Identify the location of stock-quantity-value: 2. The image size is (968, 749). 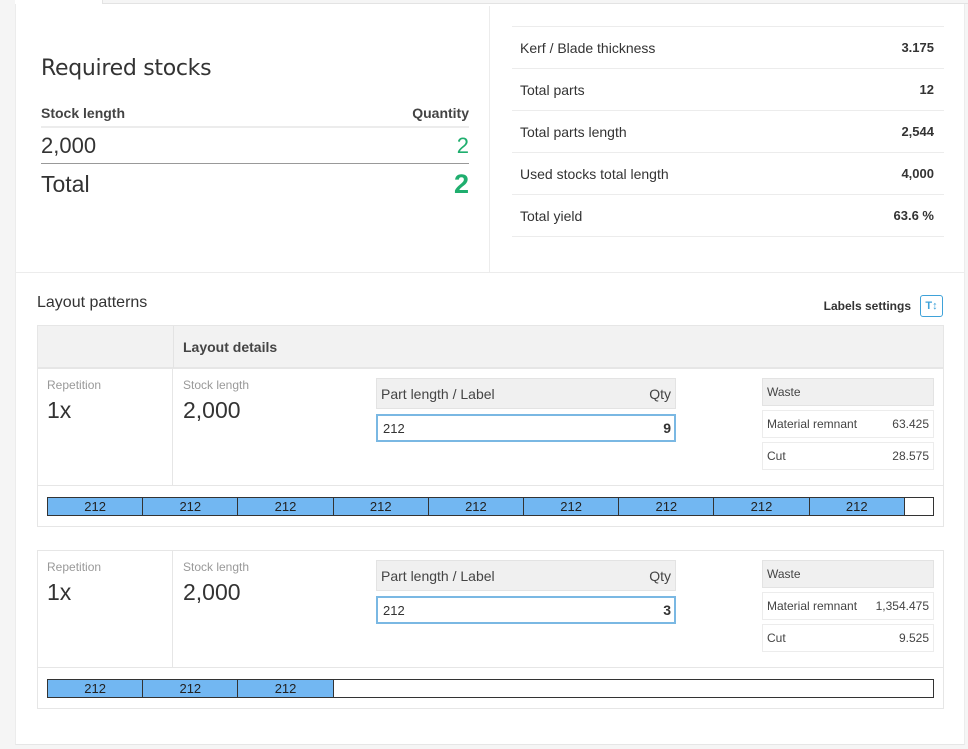
(462, 145).